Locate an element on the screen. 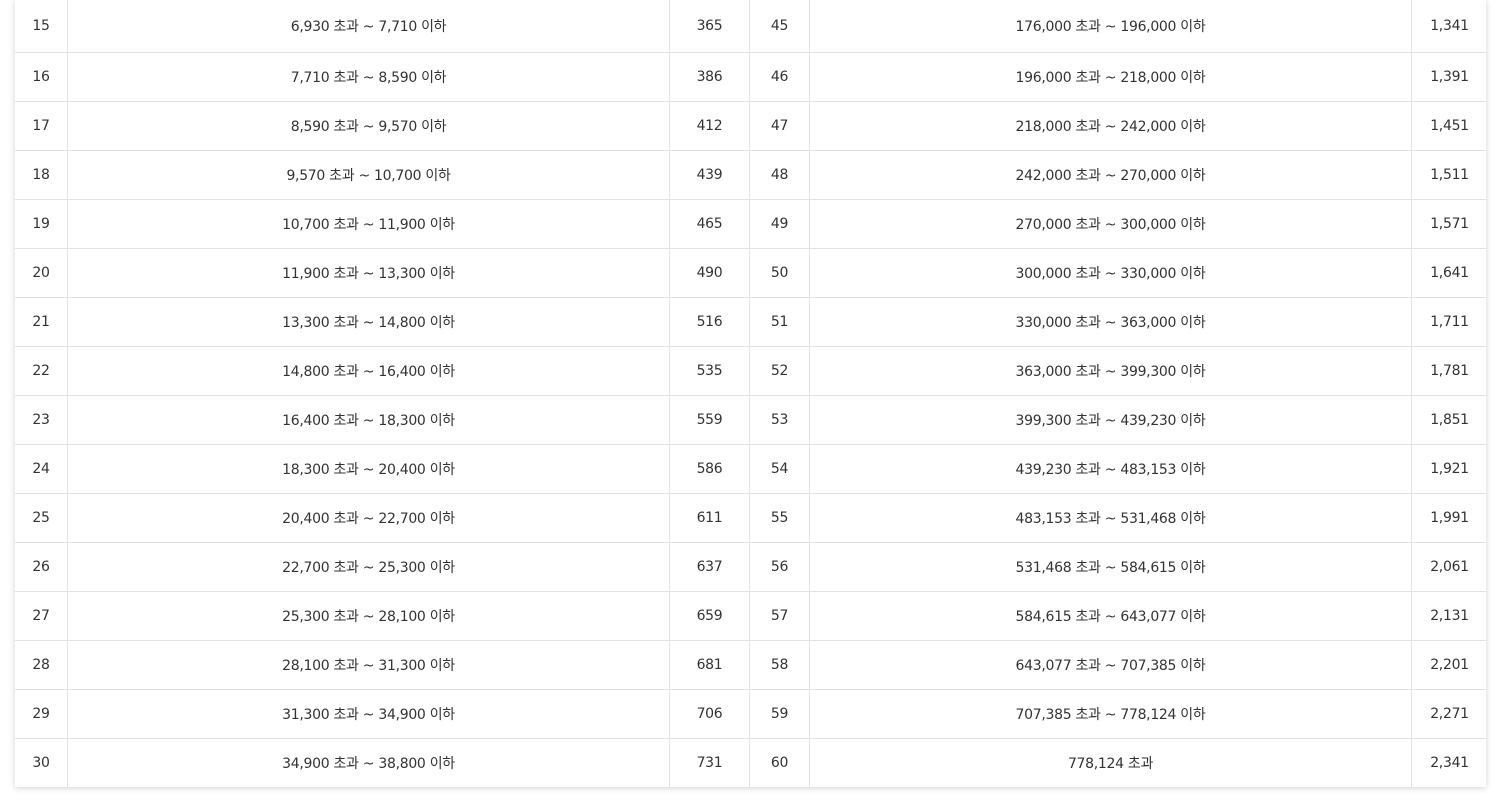  points-cell: 1,341 is located at coordinates (1449, 26).